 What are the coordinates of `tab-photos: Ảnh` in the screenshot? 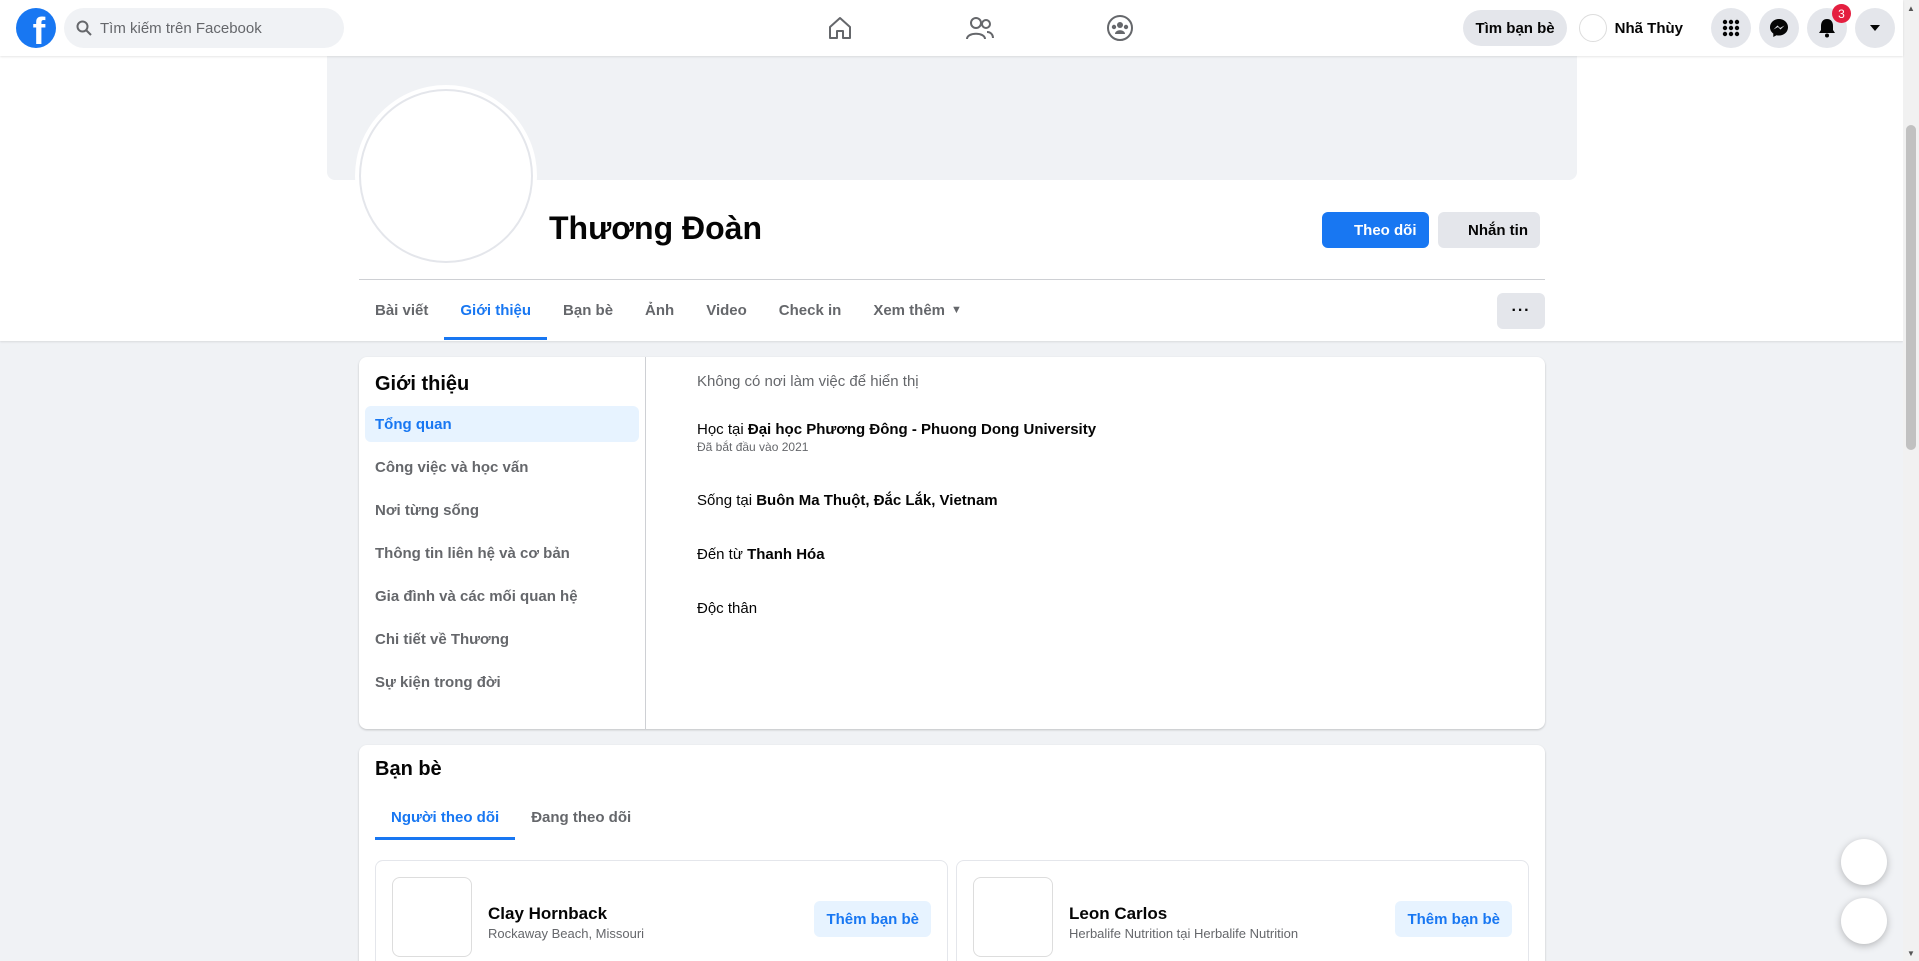 It's located at (659, 310).